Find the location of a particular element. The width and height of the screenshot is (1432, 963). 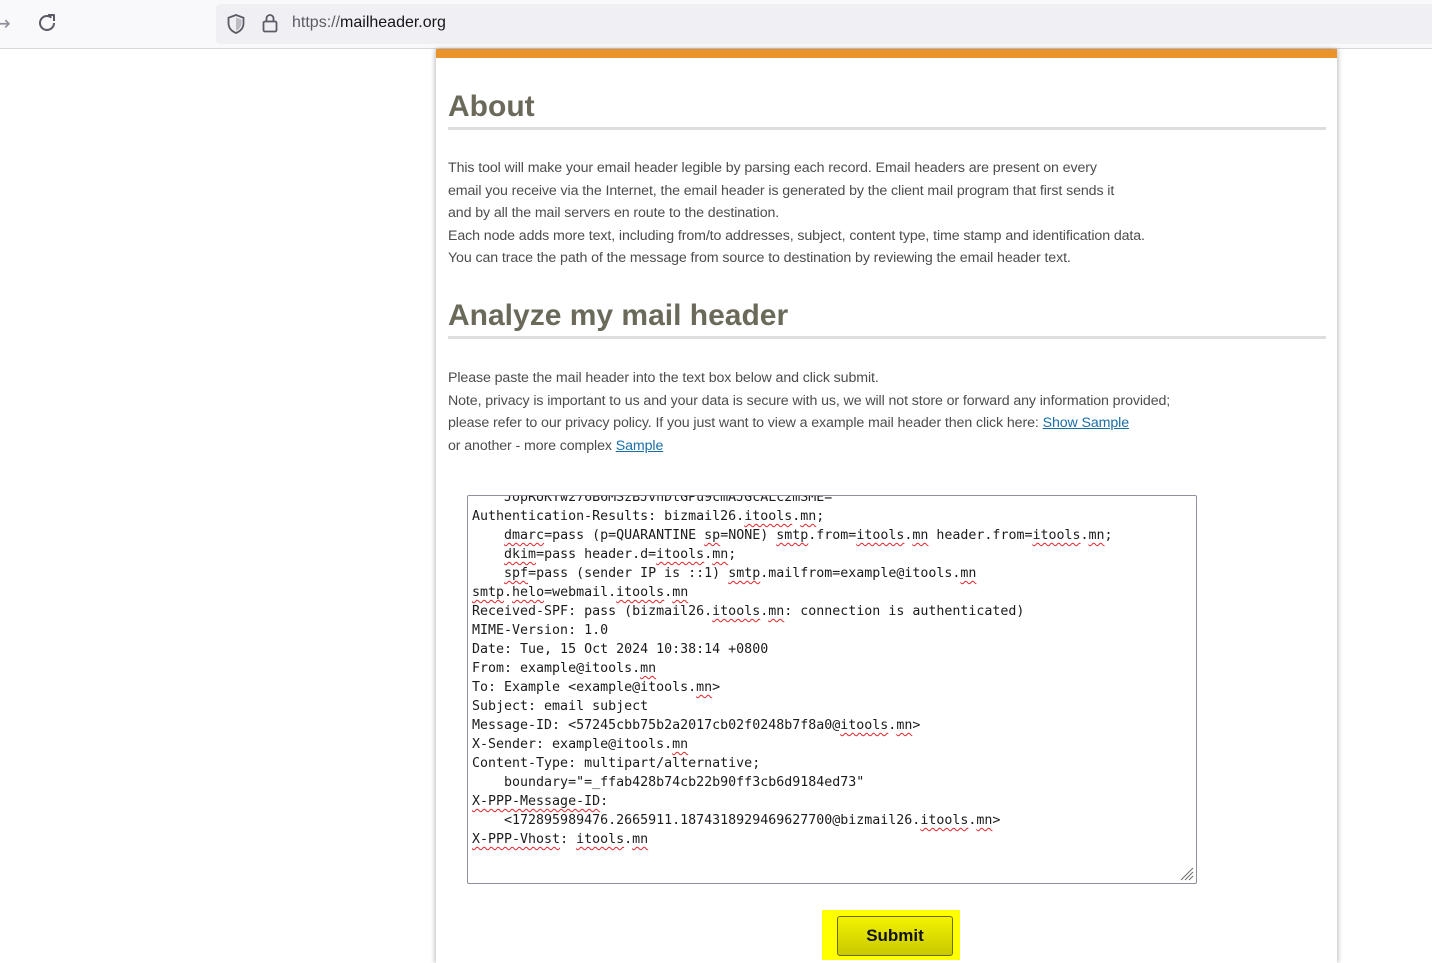

url-text: https://mailheader.org is located at coordinates (369, 23).